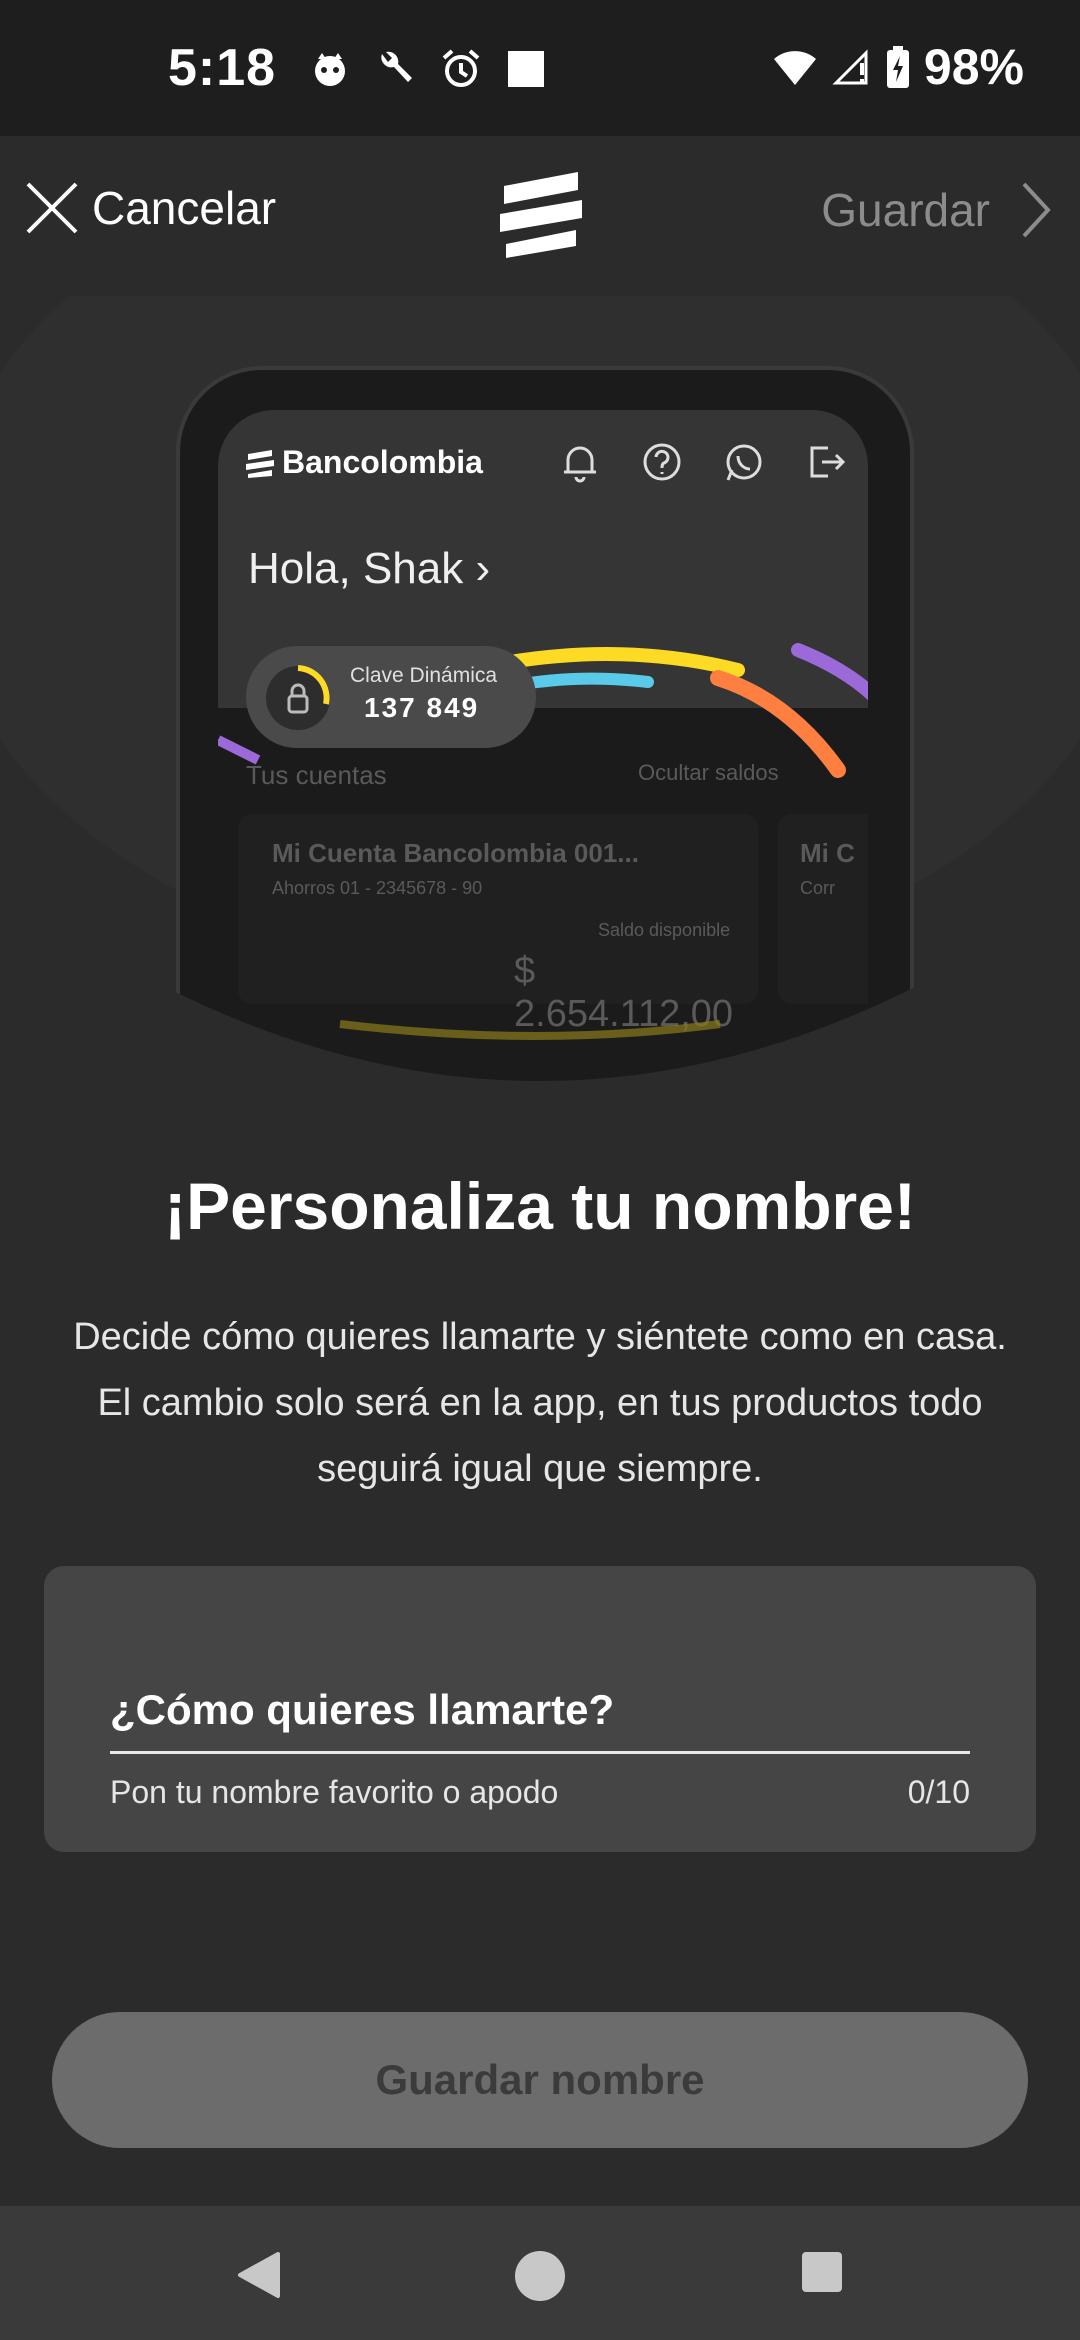 The image size is (1080, 2340). What do you see at coordinates (396, 66) in the screenshot?
I see `wrench-icon` at bounding box center [396, 66].